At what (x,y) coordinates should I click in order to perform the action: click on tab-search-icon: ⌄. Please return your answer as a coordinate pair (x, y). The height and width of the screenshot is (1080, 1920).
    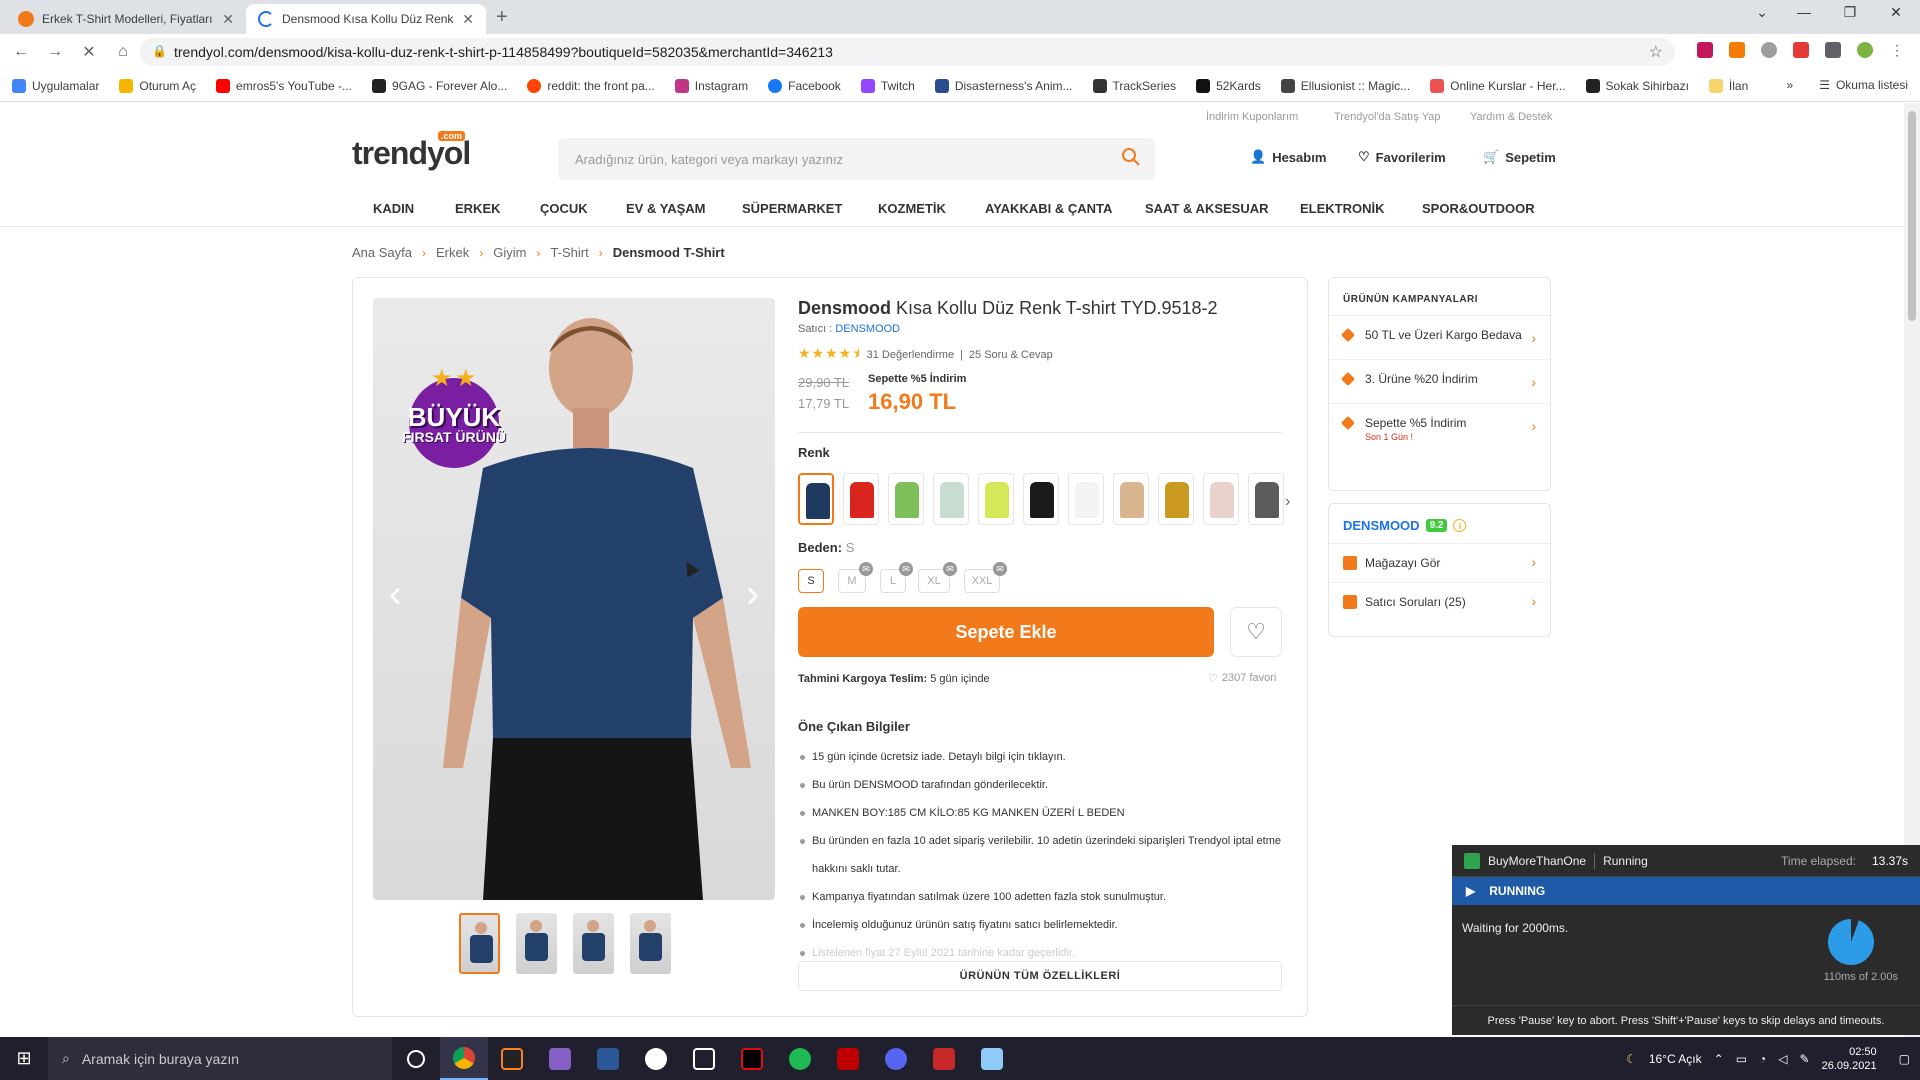
    Looking at the image, I should click on (1762, 12).